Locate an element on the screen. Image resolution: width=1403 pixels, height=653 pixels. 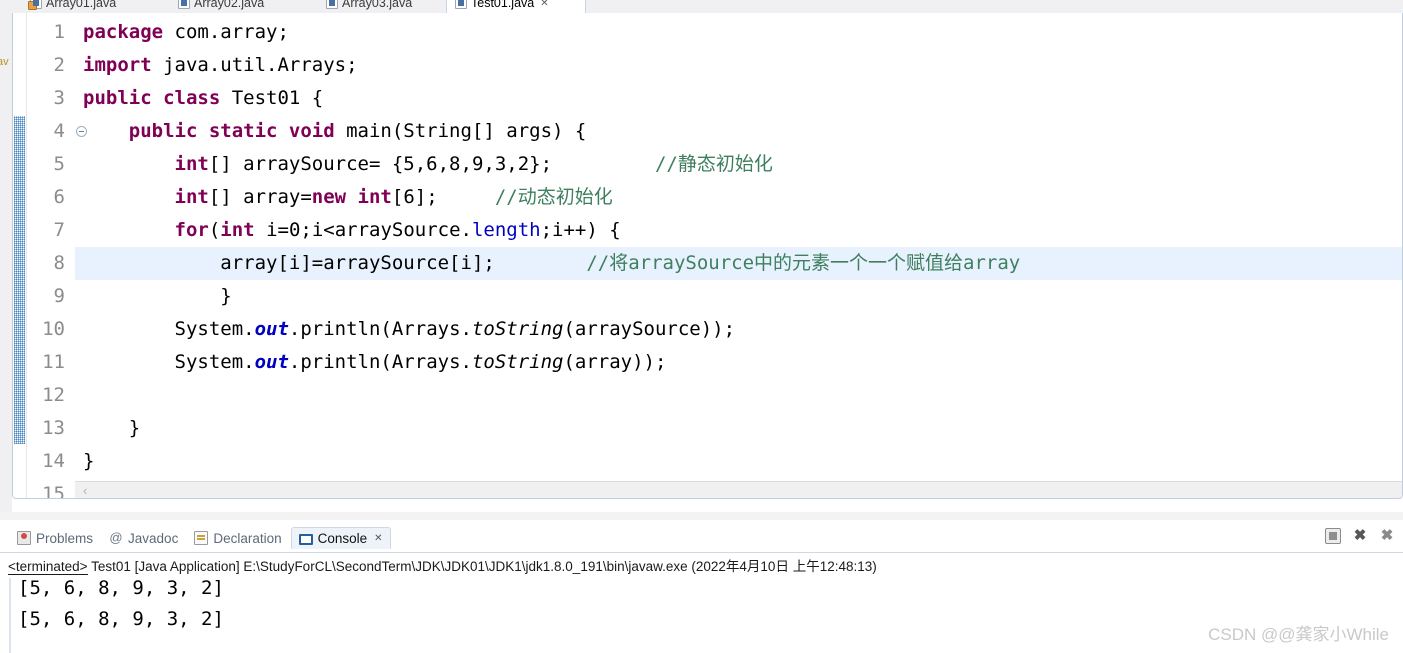
editor-tab-label: Array03.java is located at coordinates (377, 5).